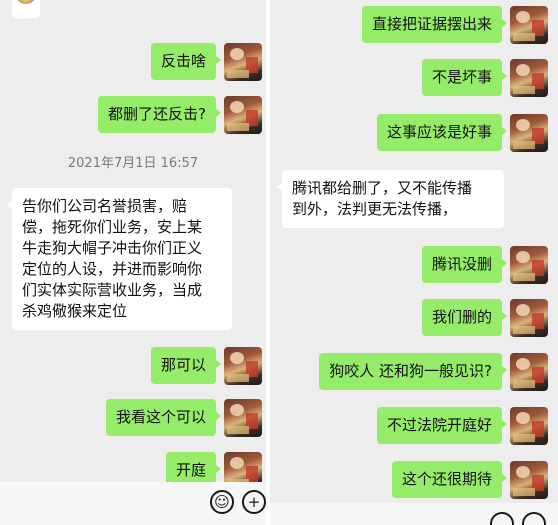 The height and width of the screenshot is (525, 558). What do you see at coordinates (254, 502) in the screenshot?
I see `plus-icon: +` at bounding box center [254, 502].